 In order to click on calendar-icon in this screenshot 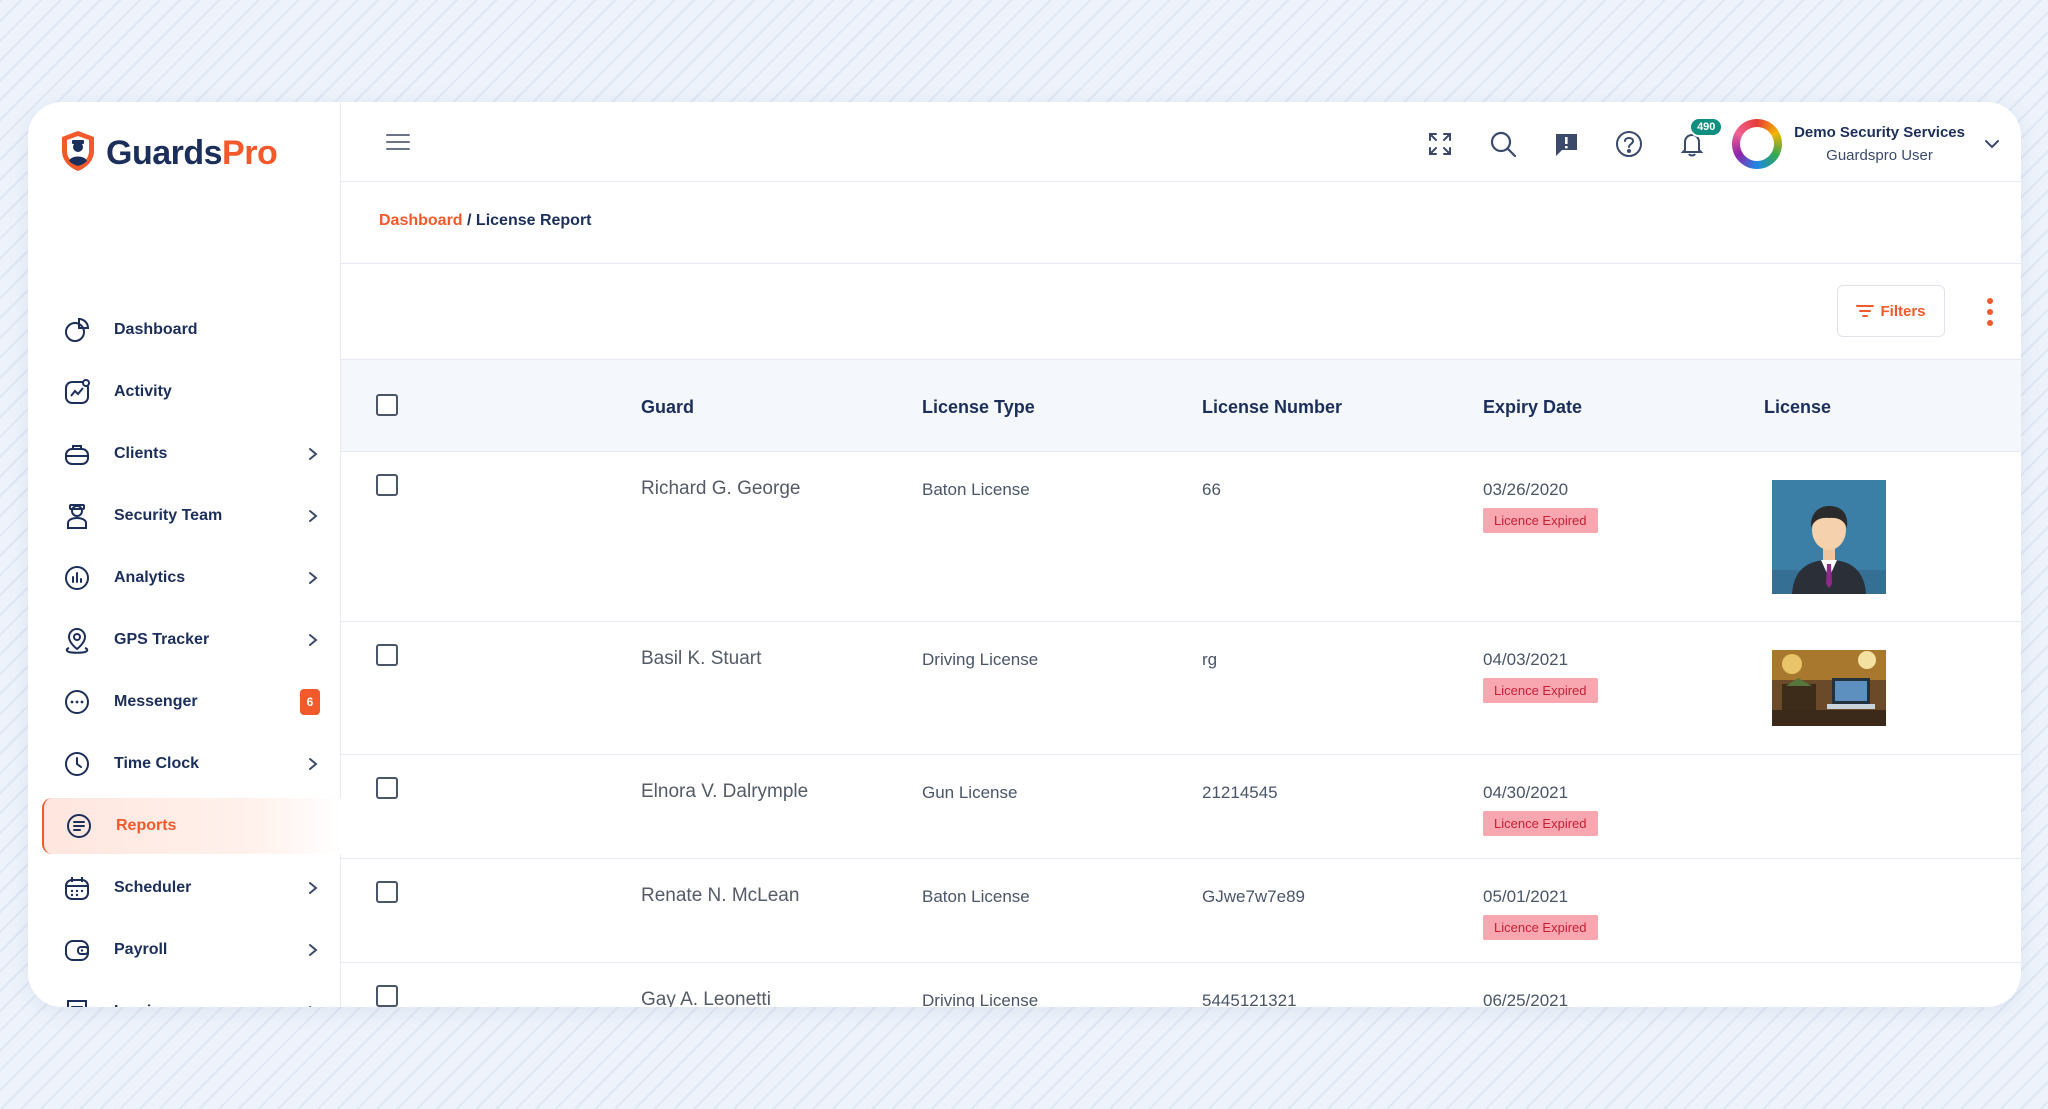, I will do `click(77, 888)`.